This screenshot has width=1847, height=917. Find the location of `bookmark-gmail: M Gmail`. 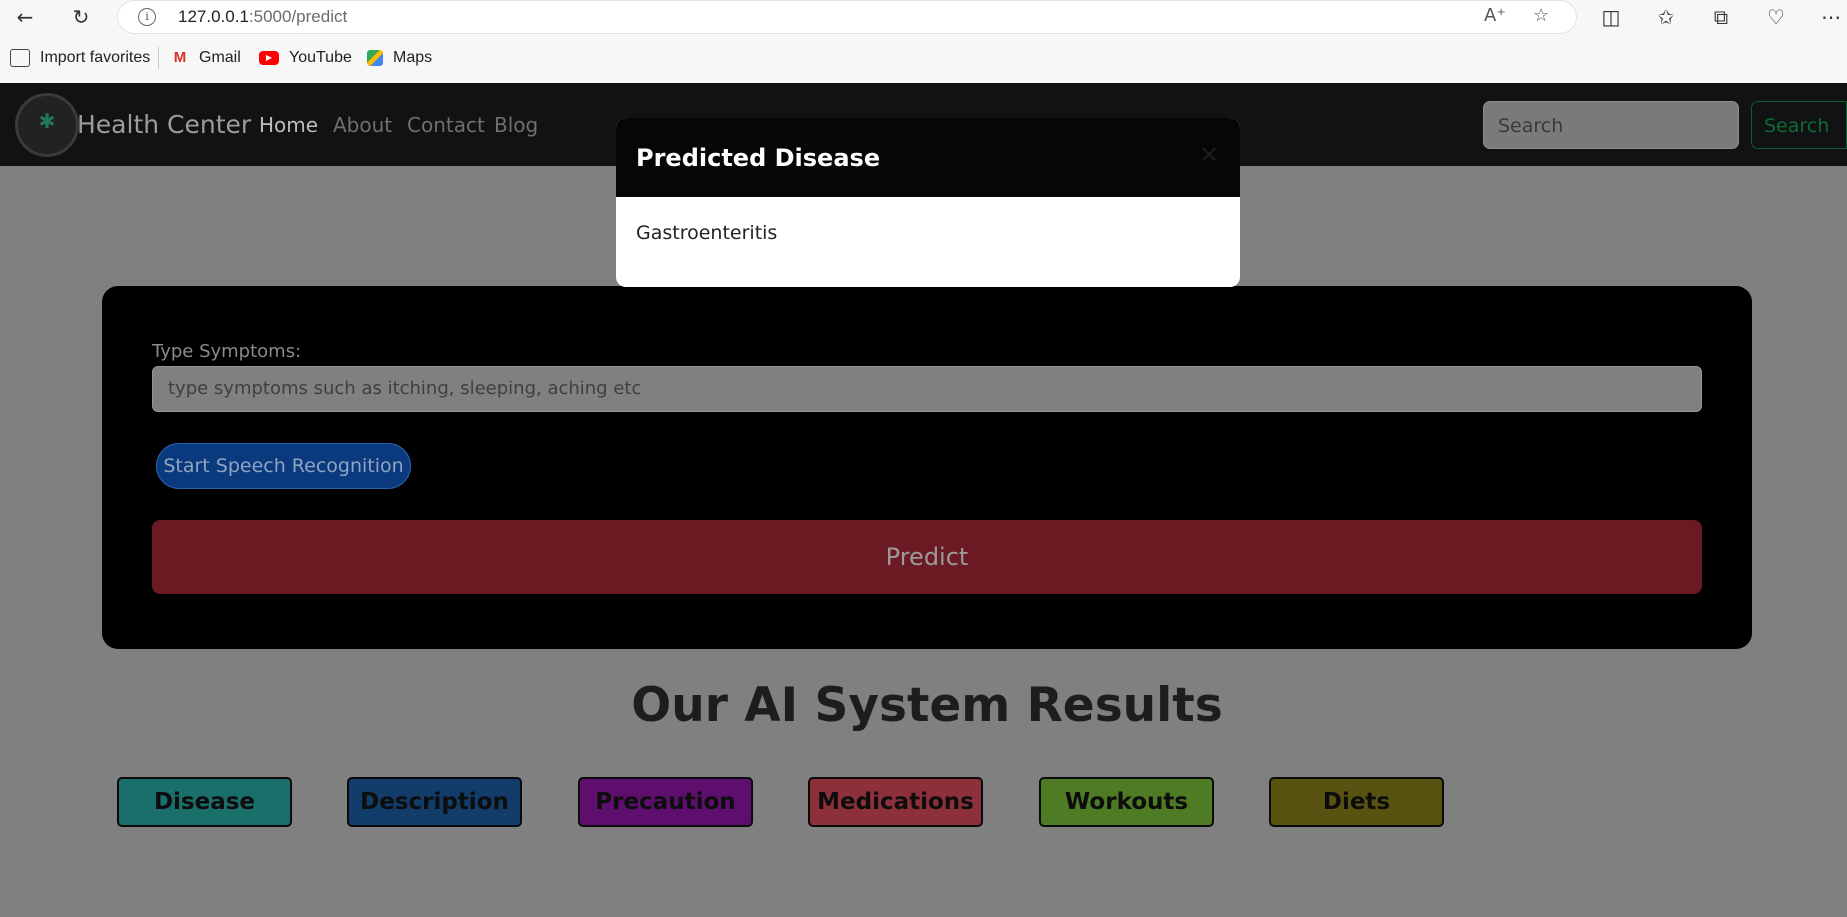

bookmark-gmail: M Gmail is located at coordinates (206, 58).